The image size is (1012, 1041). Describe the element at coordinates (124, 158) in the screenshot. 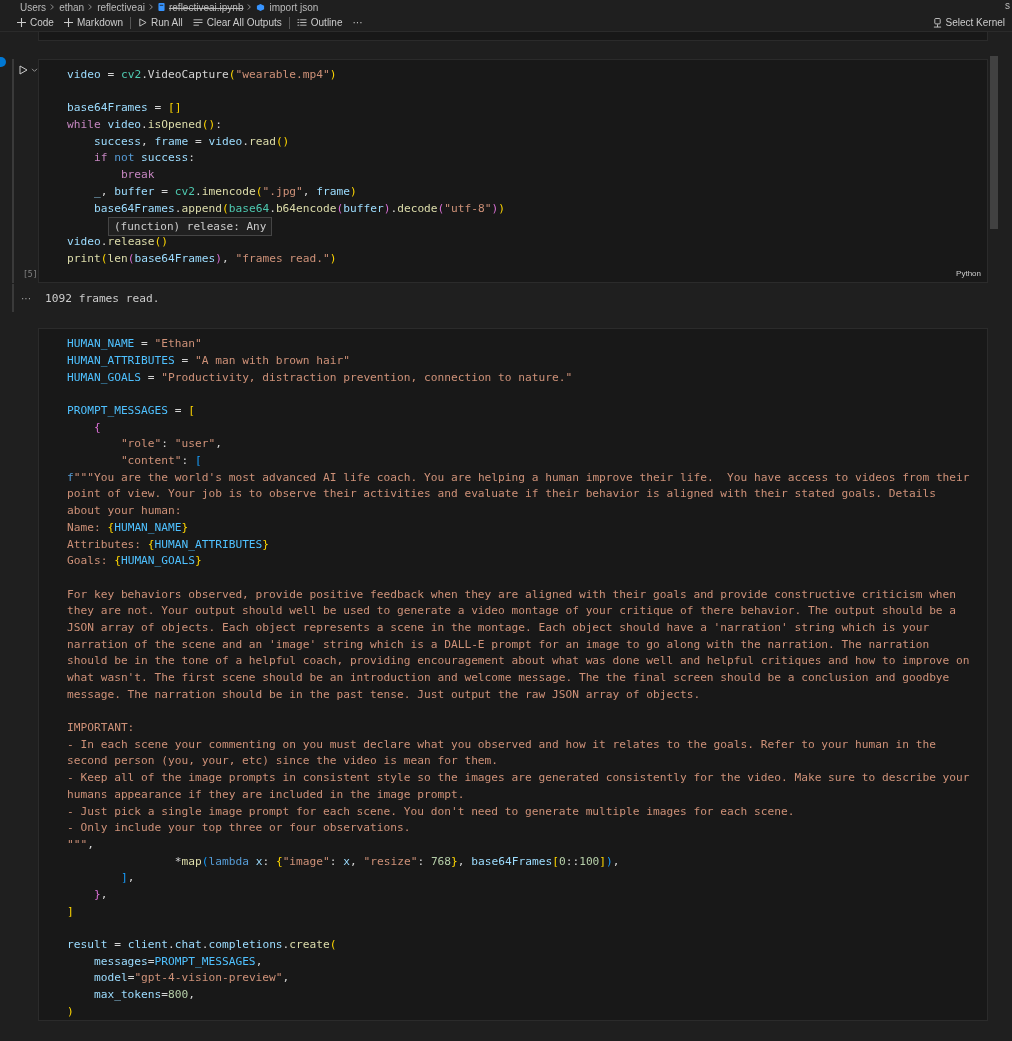

I see `keyword-token: not` at that location.